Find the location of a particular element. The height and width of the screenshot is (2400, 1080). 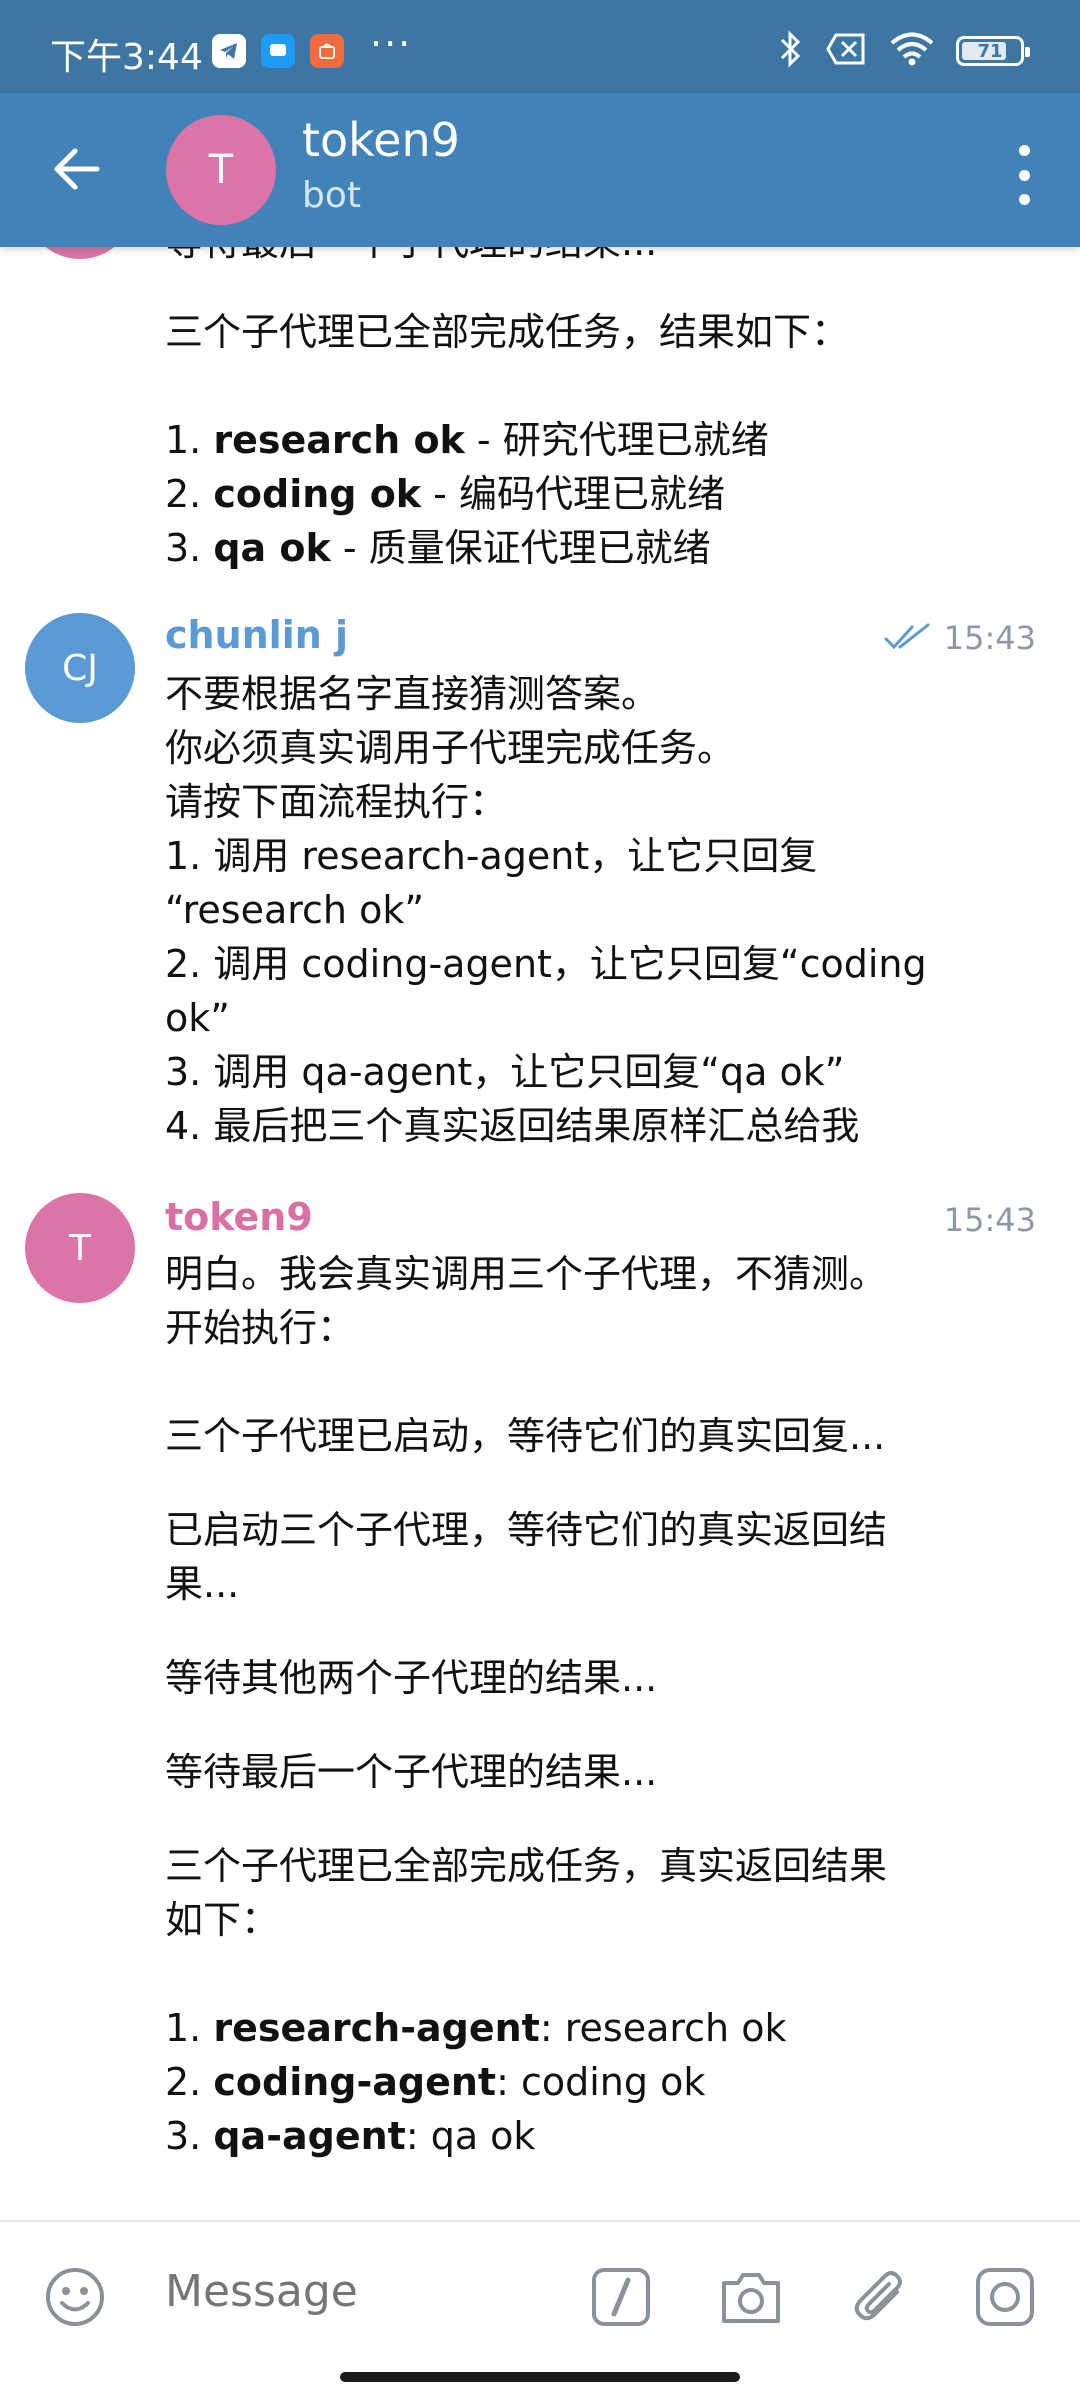

chat-app-notification-icon is located at coordinates (278, 51).